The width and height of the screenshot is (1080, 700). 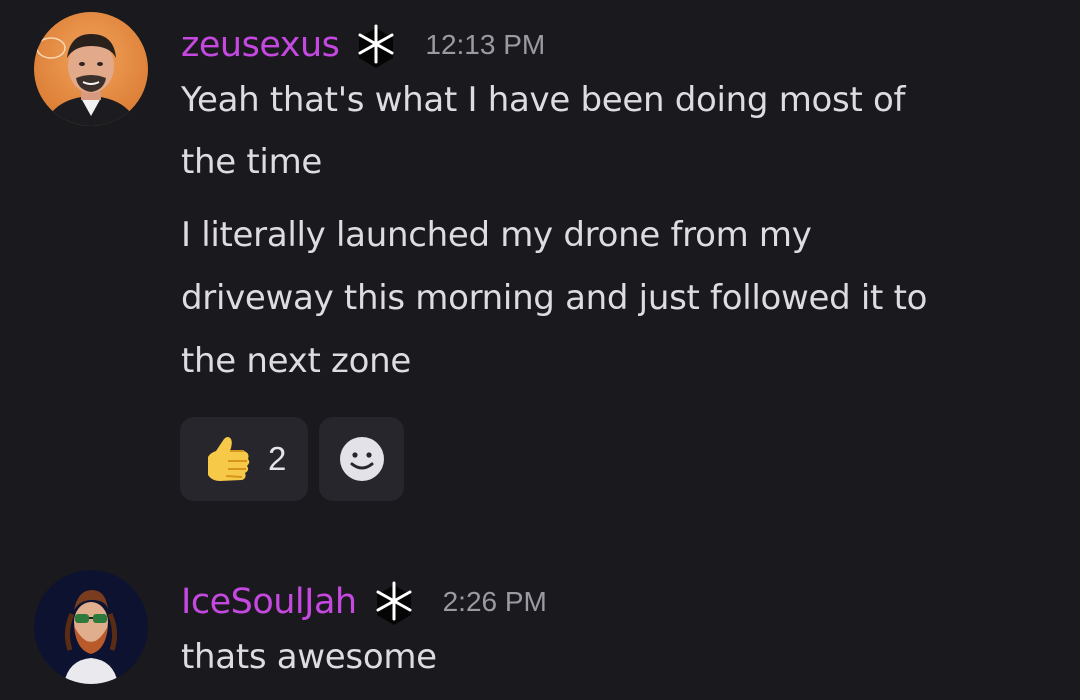 What do you see at coordinates (260, 45) in the screenshot?
I see `username: zeusexus` at bounding box center [260, 45].